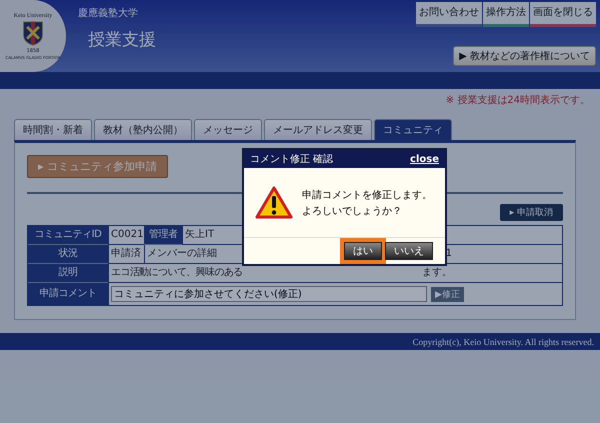 This screenshot has width=600, height=423. I want to click on dialog-message-line: よろしいでしょうか？, so click(352, 211).